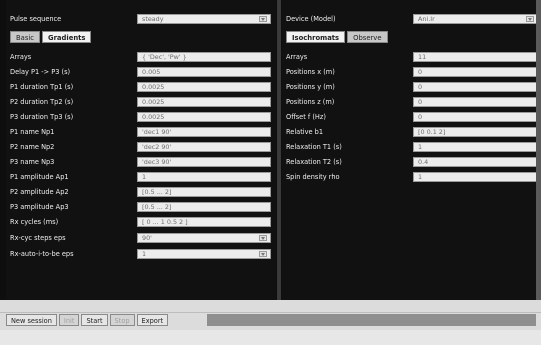 The height and width of the screenshot is (345, 541). What do you see at coordinates (311, 19) in the screenshot?
I see `device-label: Device (Model)` at bounding box center [311, 19].